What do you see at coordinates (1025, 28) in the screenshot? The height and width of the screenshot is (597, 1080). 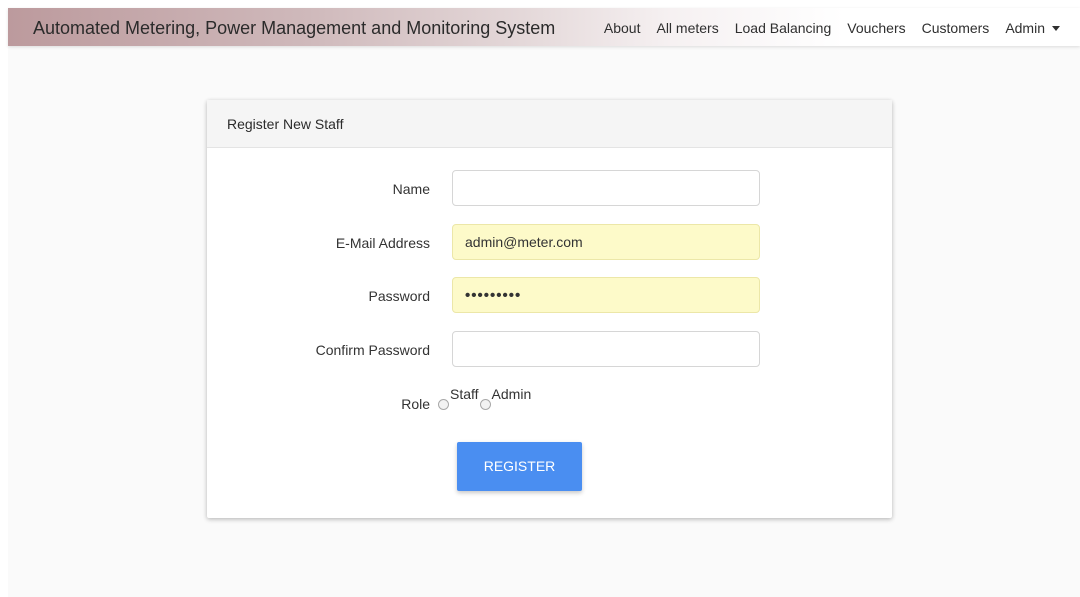 I see `user-menu-label: Admin` at bounding box center [1025, 28].